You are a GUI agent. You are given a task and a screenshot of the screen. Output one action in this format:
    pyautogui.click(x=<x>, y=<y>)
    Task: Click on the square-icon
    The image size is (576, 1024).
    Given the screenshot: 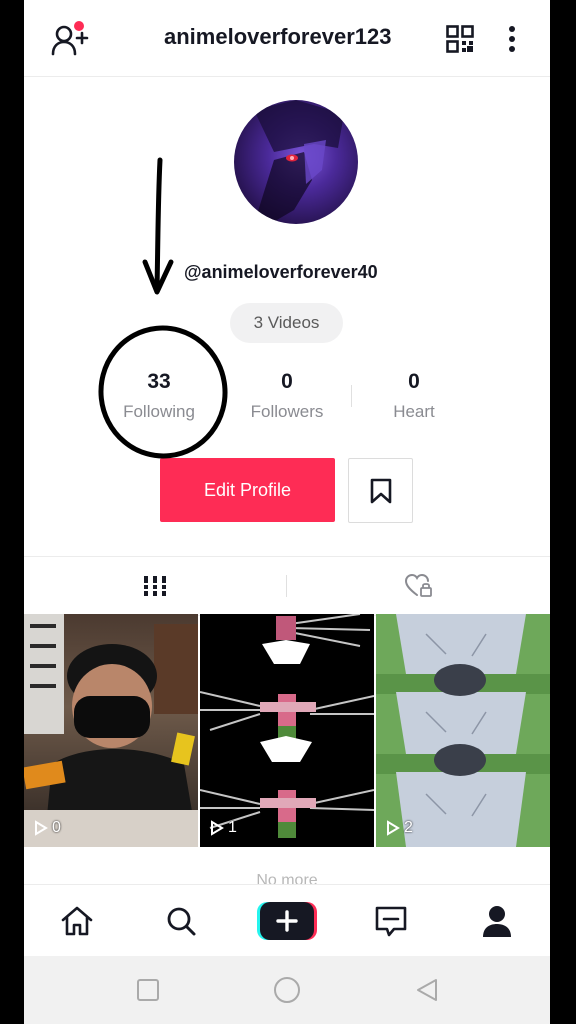 What is the action you would take?
    pyautogui.click(x=148, y=990)
    